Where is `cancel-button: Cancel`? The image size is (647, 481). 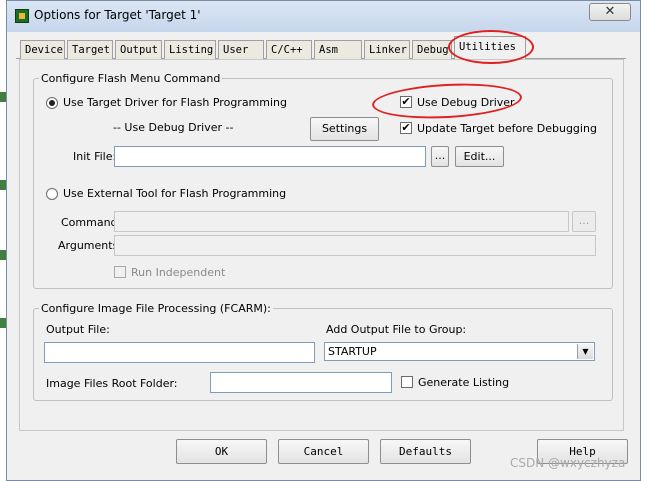 cancel-button: Cancel is located at coordinates (323, 451).